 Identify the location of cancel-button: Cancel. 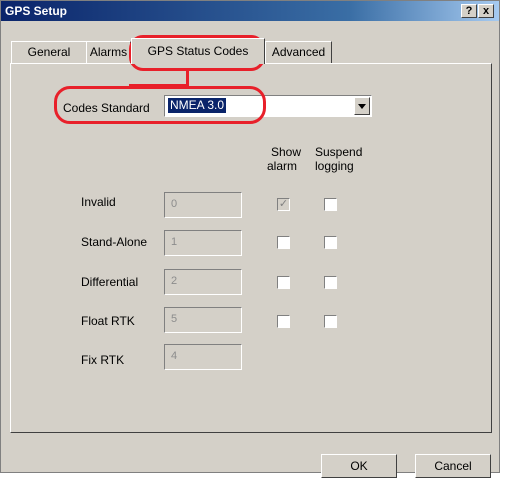
(453, 466).